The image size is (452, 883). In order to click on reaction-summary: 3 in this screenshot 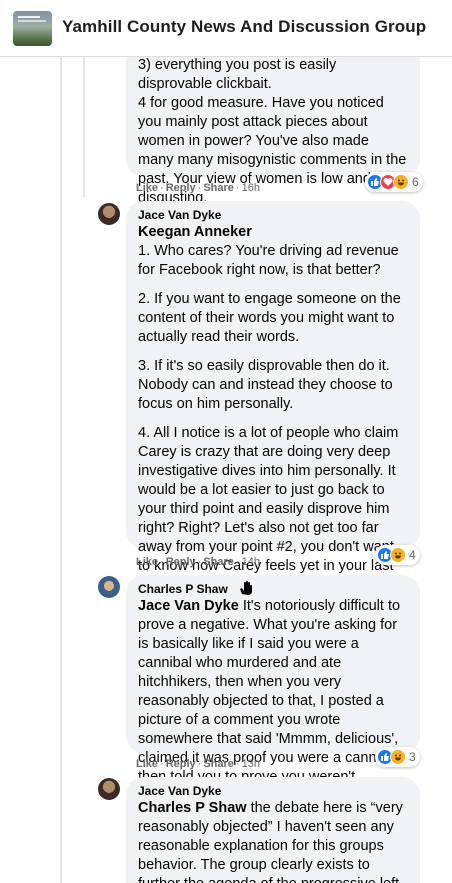, I will do `click(397, 757)`.